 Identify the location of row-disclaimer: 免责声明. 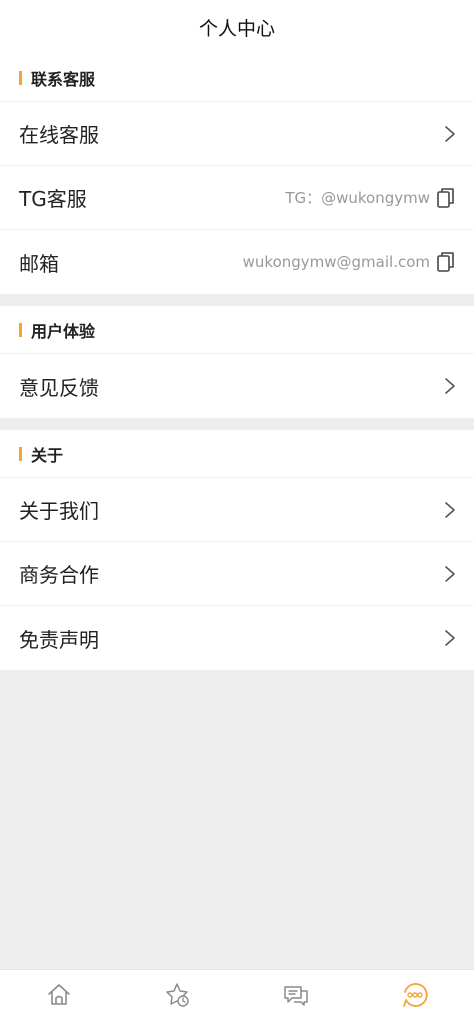
(237, 638).